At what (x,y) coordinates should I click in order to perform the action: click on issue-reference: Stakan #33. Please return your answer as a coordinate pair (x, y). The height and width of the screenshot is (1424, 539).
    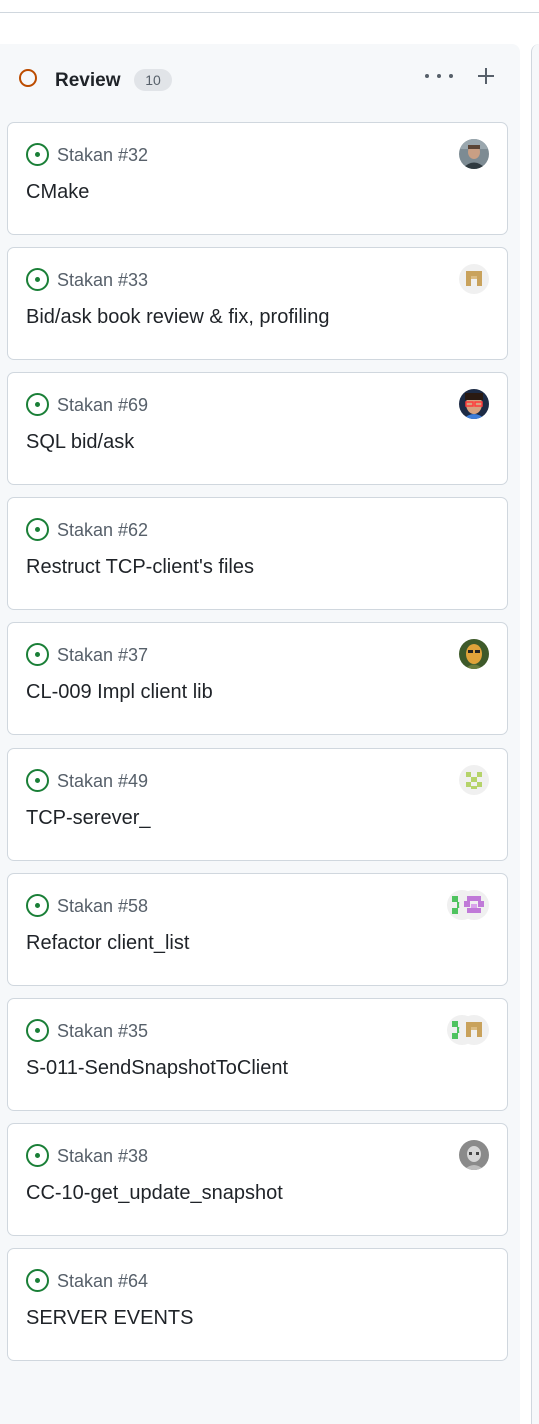
    Looking at the image, I should click on (103, 280).